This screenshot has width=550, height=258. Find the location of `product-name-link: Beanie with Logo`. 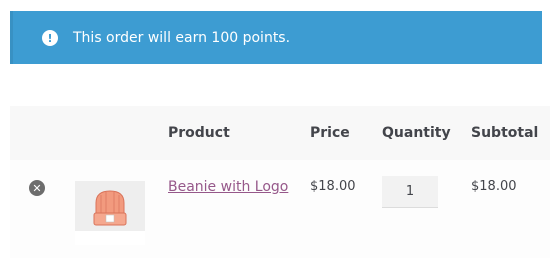

product-name-link: Beanie with Logo is located at coordinates (228, 187).